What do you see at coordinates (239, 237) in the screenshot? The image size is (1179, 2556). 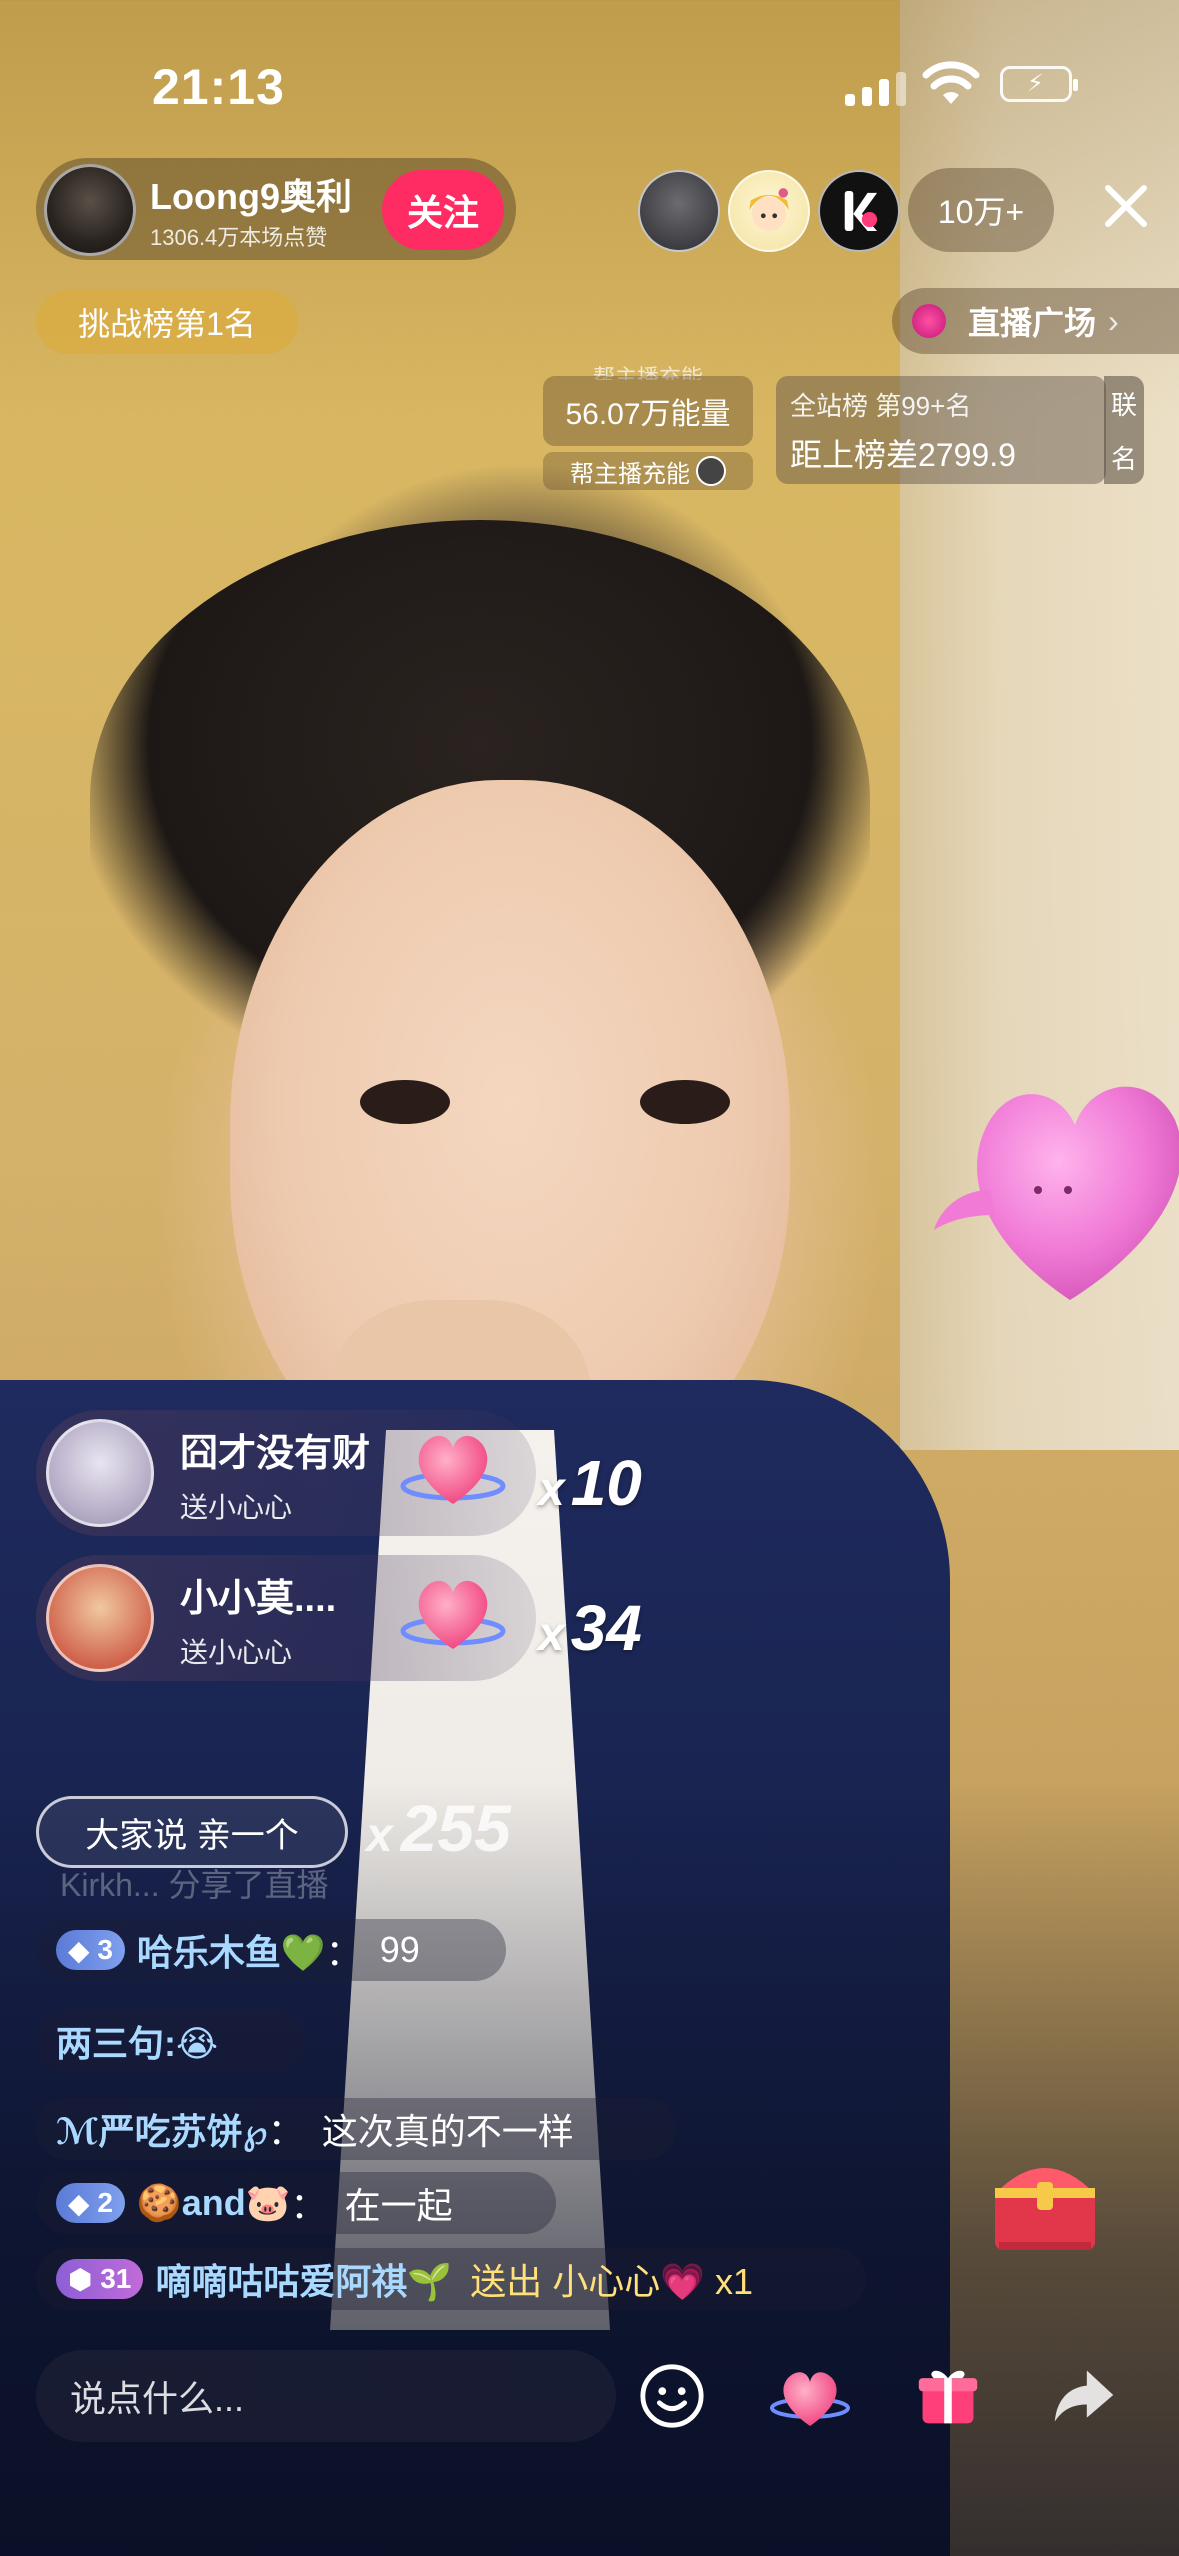 I see `host-likes: 1306.4万本场点赞` at bounding box center [239, 237].